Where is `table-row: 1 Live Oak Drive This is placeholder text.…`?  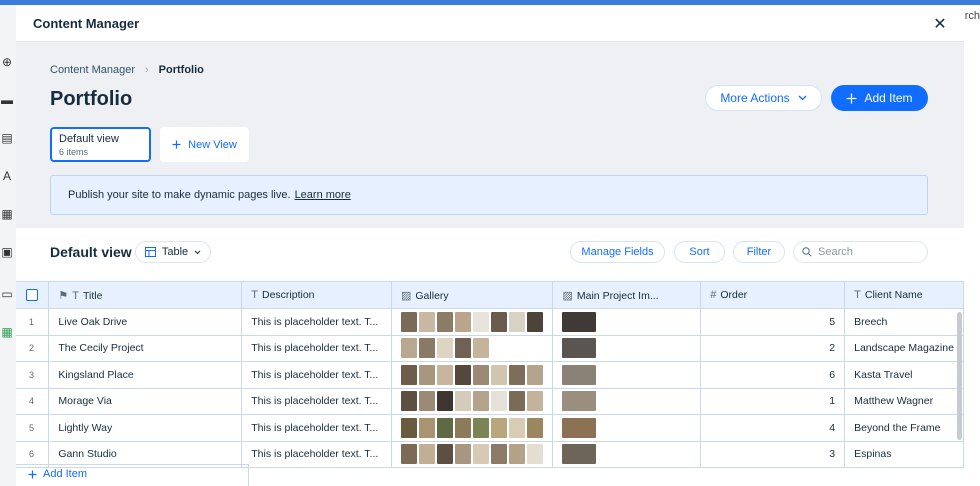 table-row: 1 Live Oak Drive This is placeholder text.… is located at coordinates (490, 322).